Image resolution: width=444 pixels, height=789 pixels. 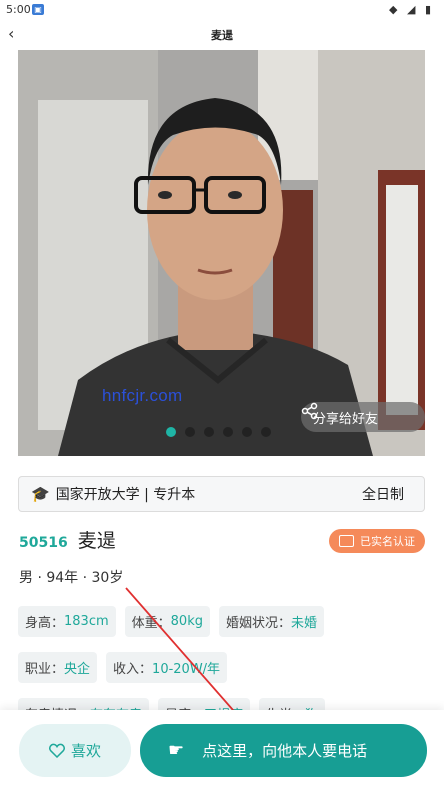 I want to click on bottom-action-bar: 喜欢 ☛ 点这里，向他本人要电话, so click(x=222, y=749).